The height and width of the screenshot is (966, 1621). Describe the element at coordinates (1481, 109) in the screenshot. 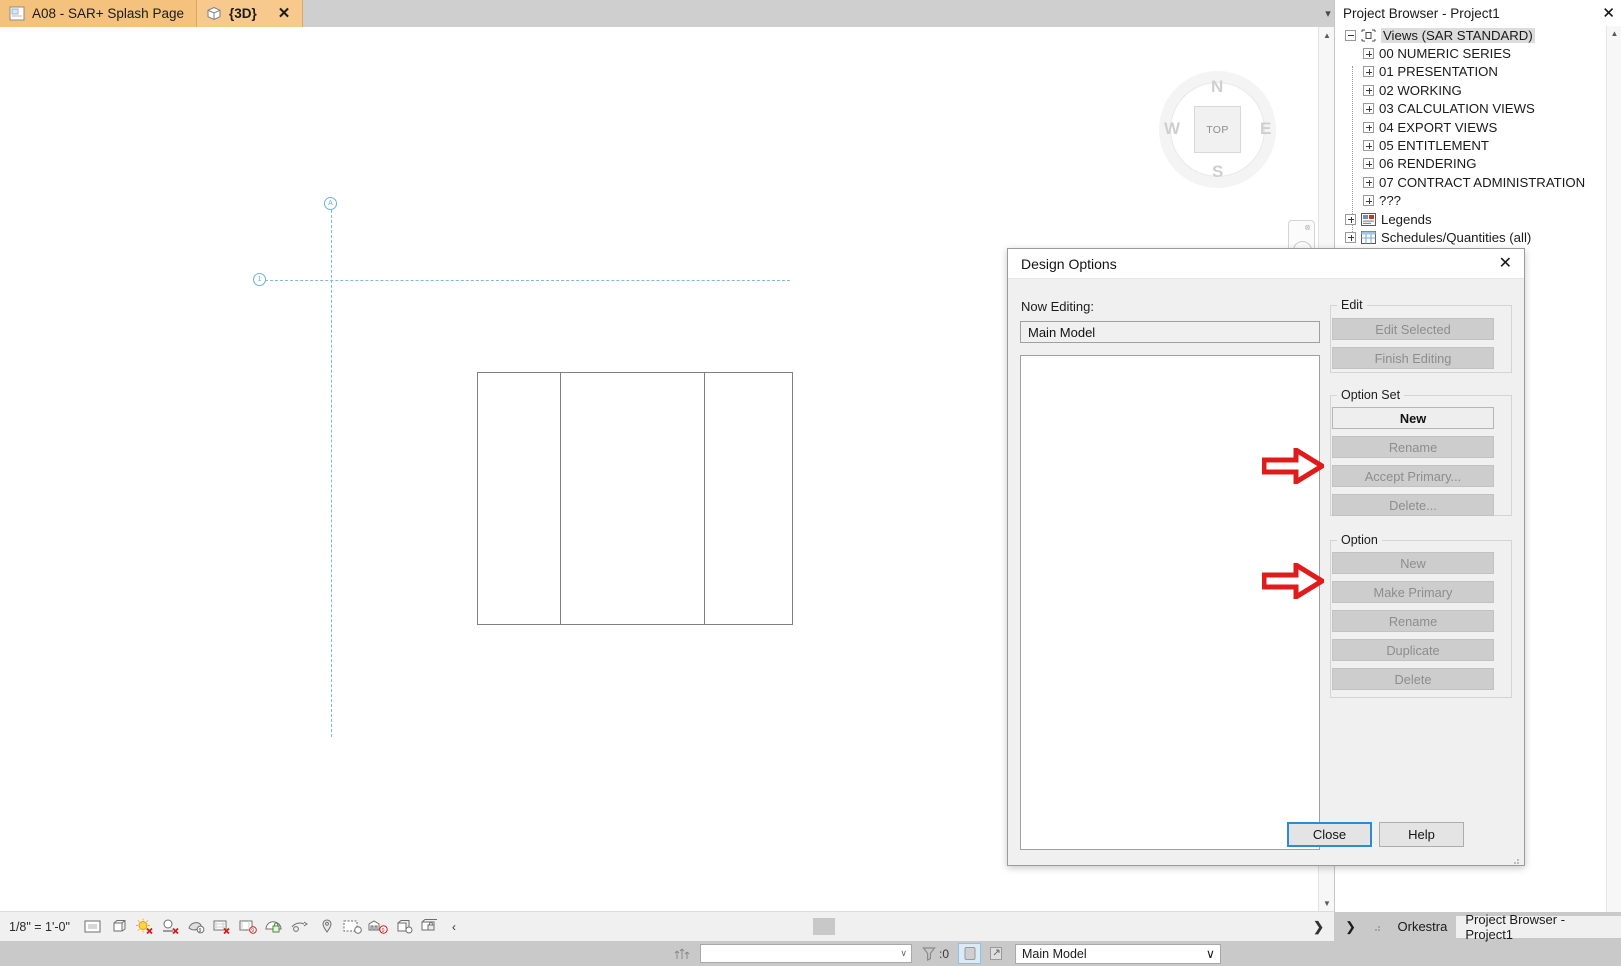

I see `tree-item-03-calculation-views: 03 CALCULATION VIEWS` at that location.